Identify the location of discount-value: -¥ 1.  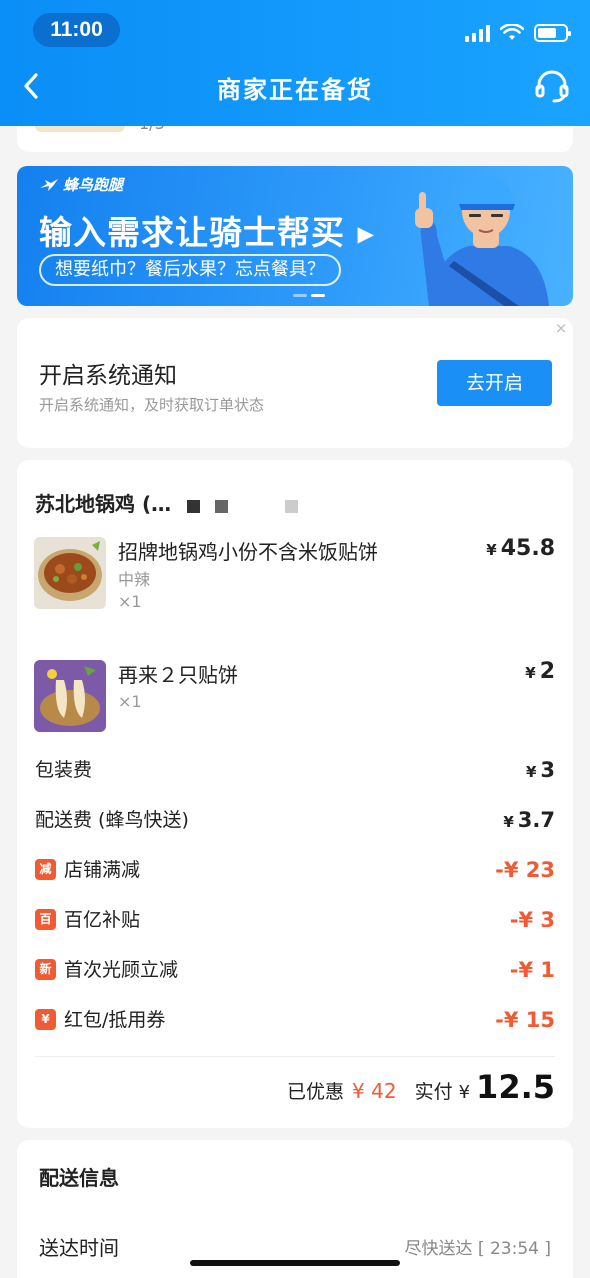
(532, 970).